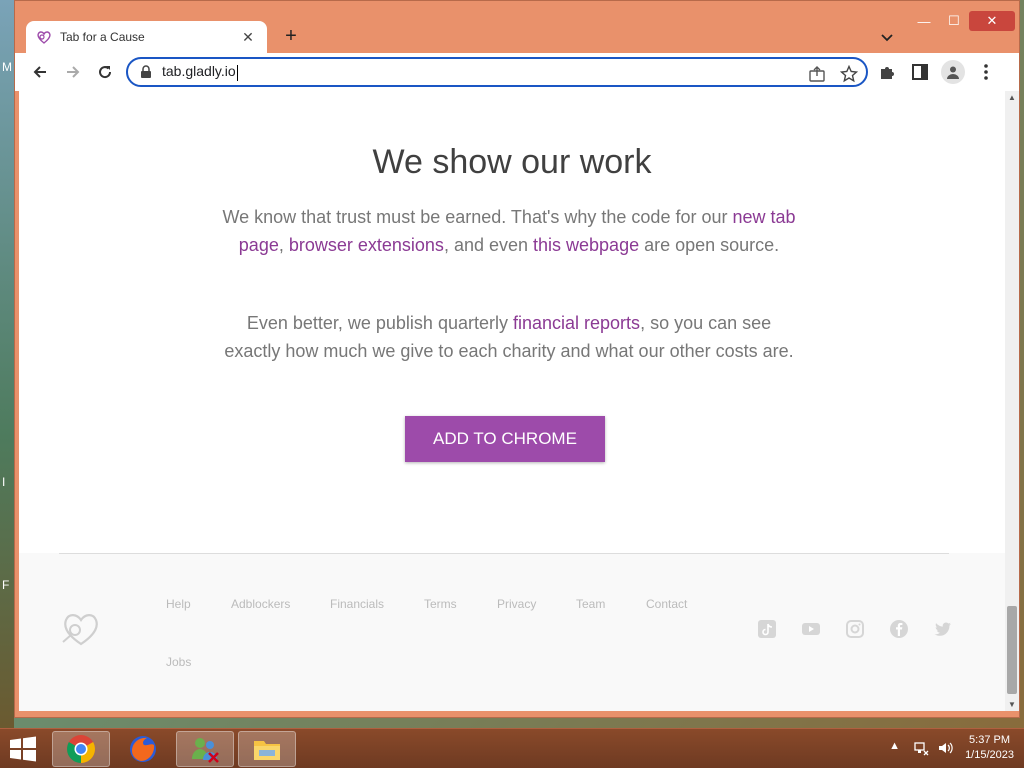 This screenshot has height=768, width=1024. I want to click on share-icon, so click(817, 74).